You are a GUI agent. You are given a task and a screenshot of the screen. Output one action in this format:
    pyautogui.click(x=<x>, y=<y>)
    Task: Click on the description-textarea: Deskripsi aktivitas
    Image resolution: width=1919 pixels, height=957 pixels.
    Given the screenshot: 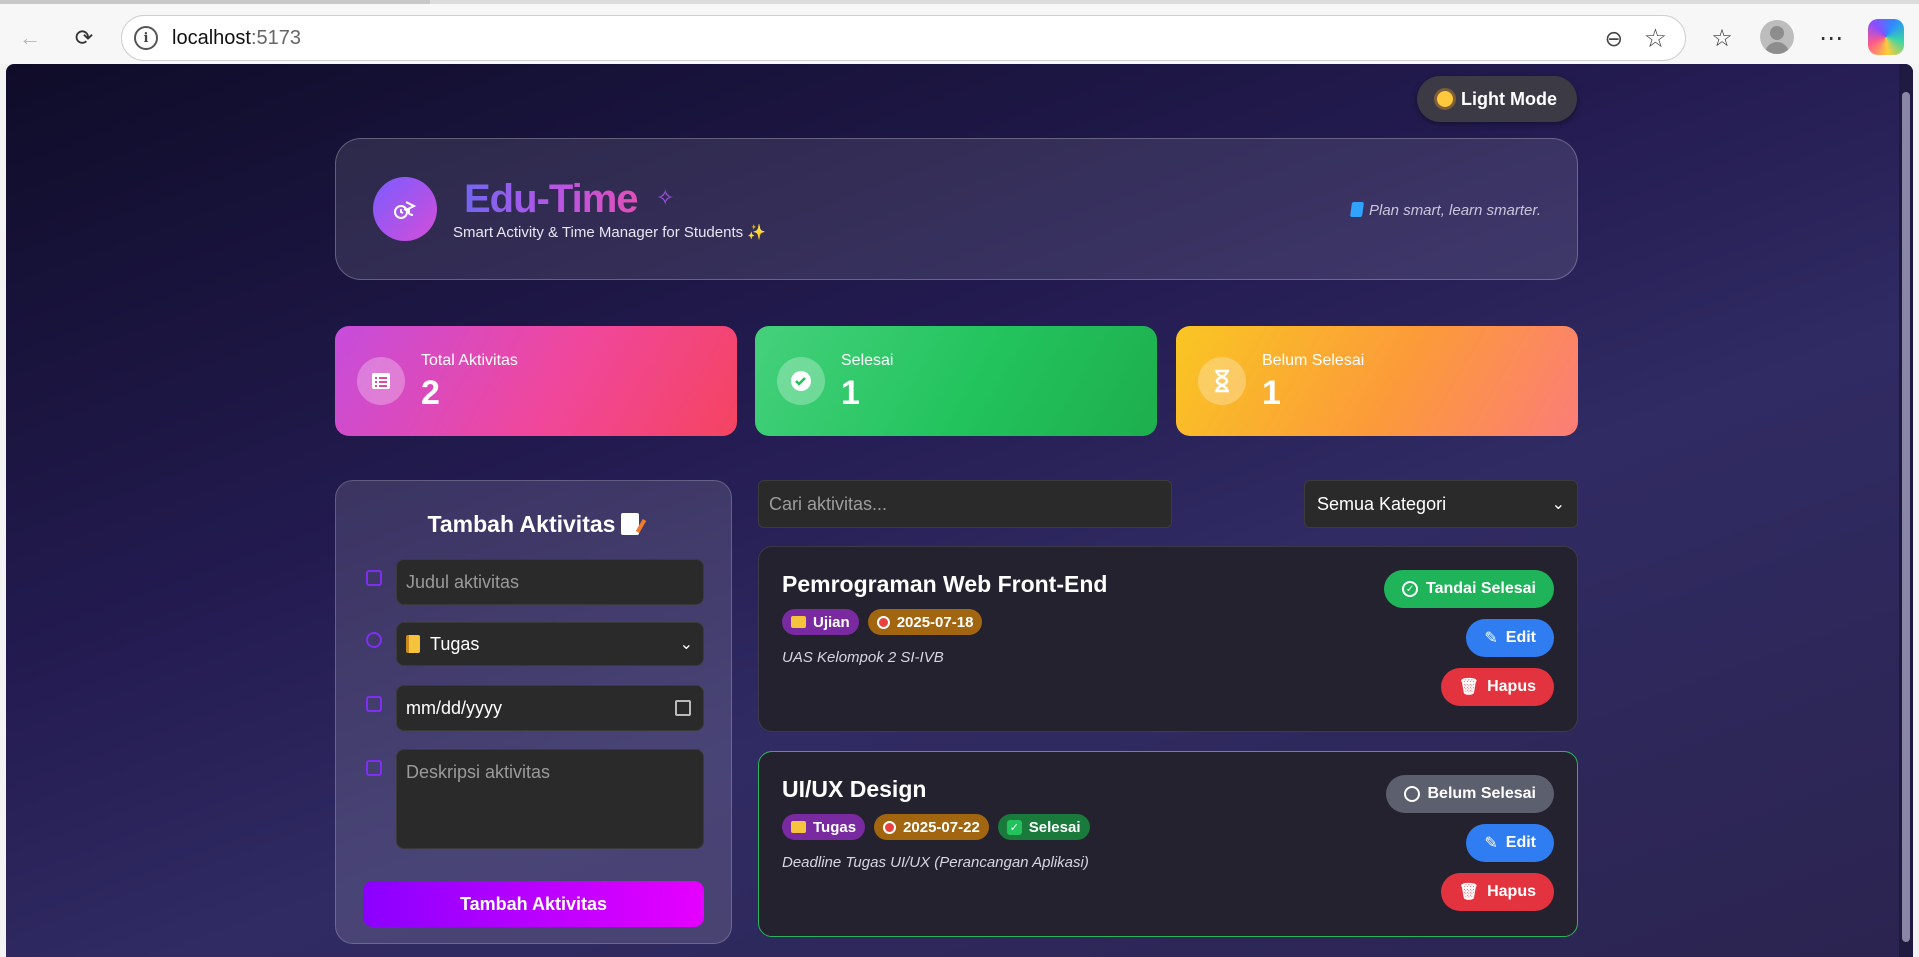 What is the action you would take?
    pyautogui.click(x=550, y=799)
    